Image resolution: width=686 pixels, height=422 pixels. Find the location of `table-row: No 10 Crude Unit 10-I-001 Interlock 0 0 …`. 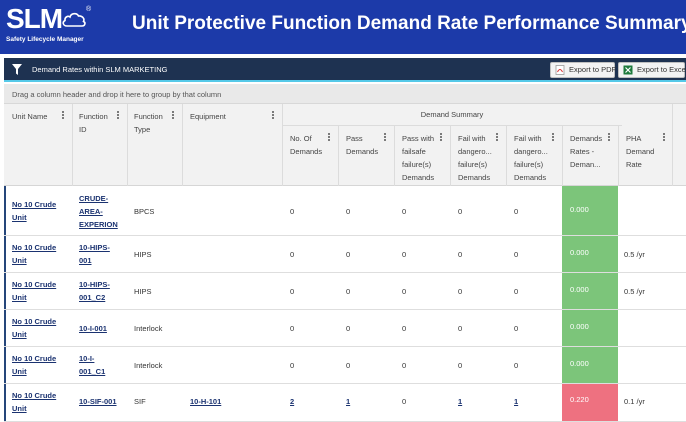

table-row: No 10 Crude Unit 10-I-001 Interlock 0 0 … is located at coordinates (345, 328).